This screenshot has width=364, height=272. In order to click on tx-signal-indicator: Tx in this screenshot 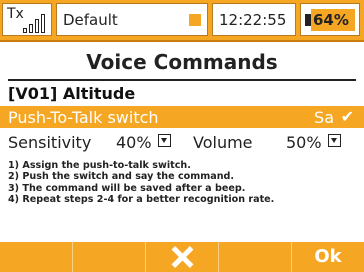, I will do `click(27, 19)`.